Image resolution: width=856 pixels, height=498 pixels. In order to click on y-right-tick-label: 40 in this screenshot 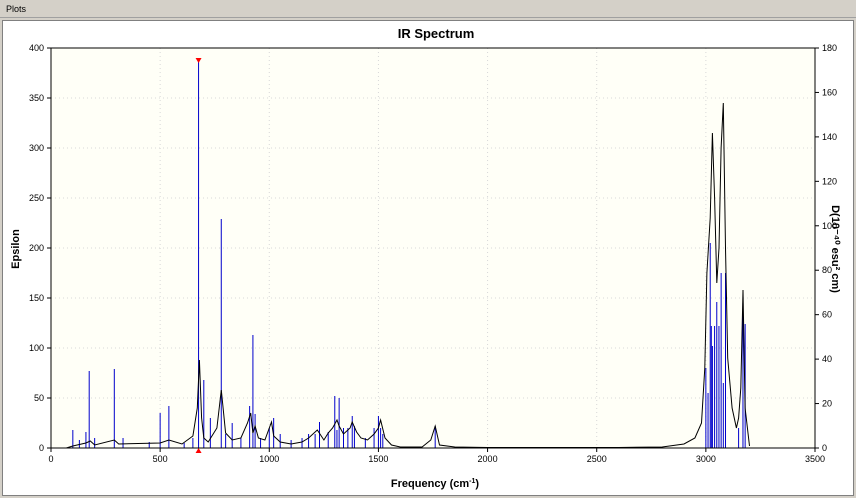, I will do `click(827, 359)`.